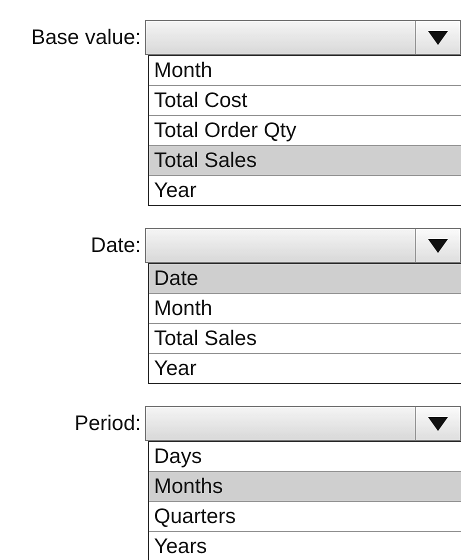 Image resolution: width=461 pixels, height=560 pixels. I want to click on field-label: Period:, so click(107, 424).